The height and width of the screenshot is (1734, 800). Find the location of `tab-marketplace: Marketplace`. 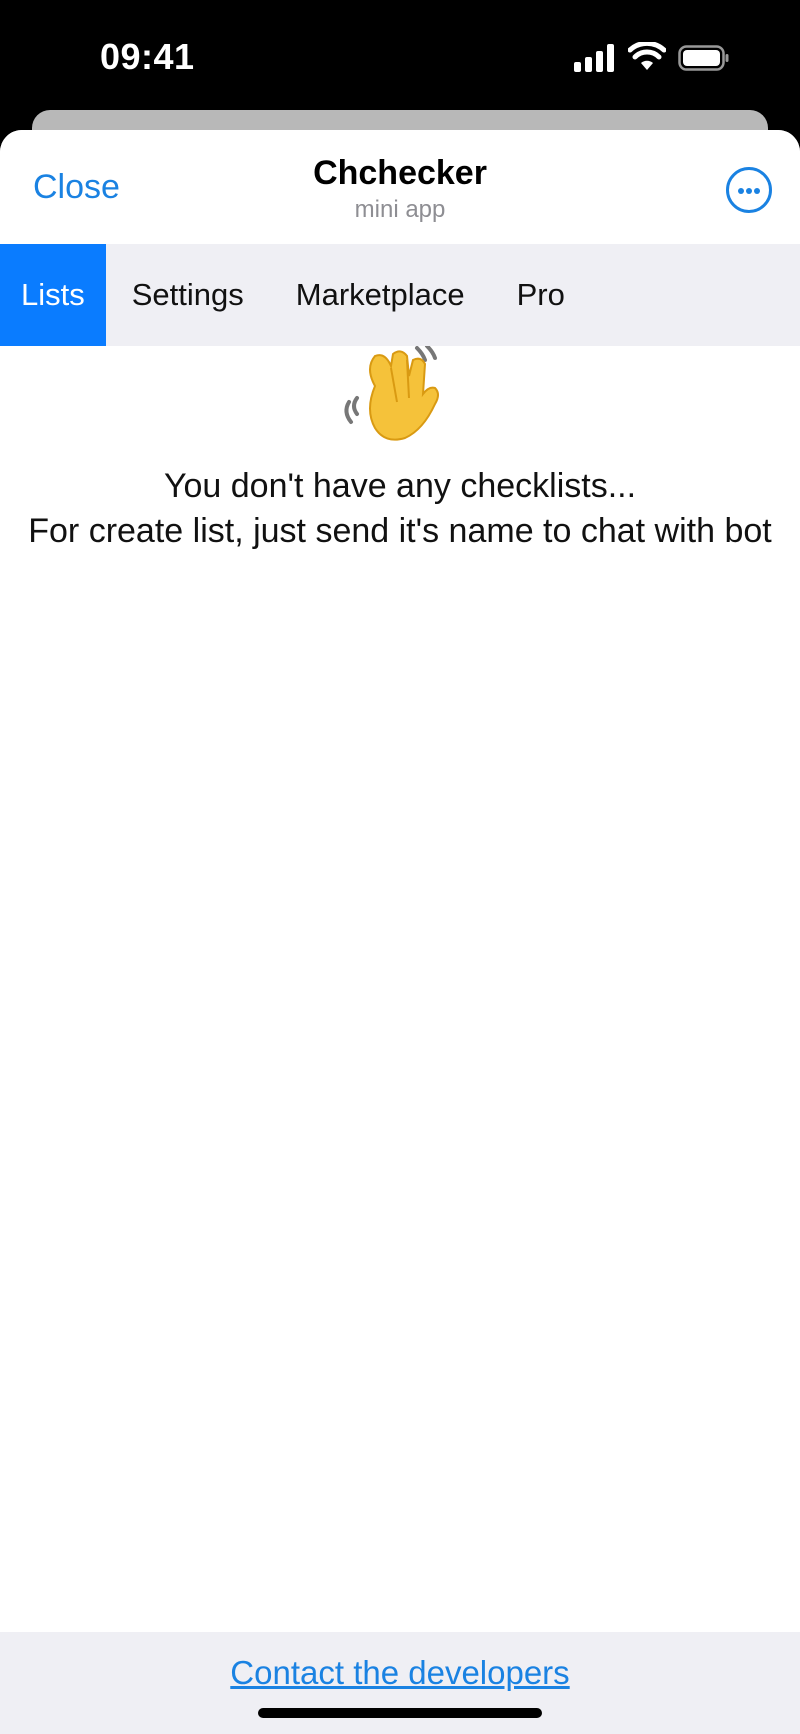

tab-marketplace: Marketplace is located at coordinates (380, 295).